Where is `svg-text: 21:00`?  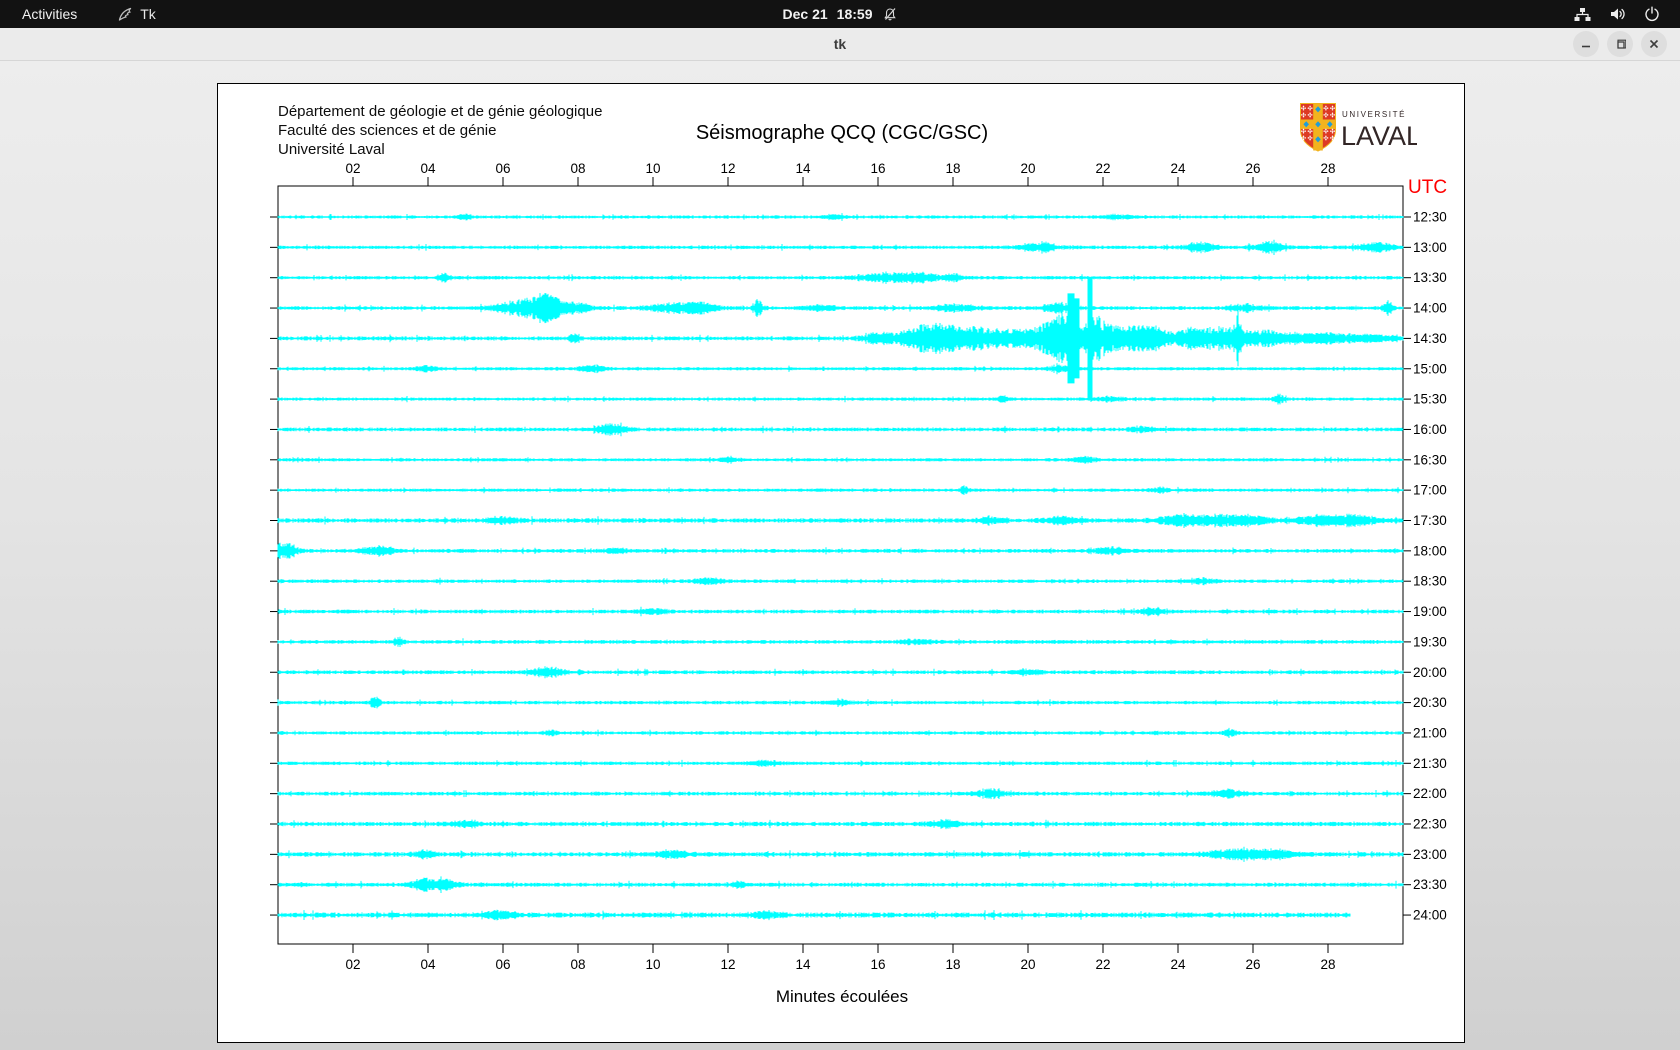
svg-text: 21:00 is located at coordinates (1430, 732).